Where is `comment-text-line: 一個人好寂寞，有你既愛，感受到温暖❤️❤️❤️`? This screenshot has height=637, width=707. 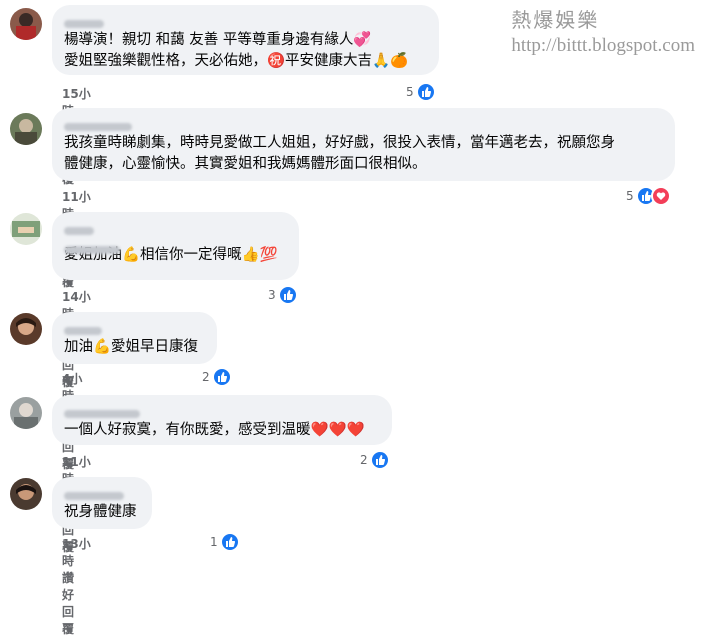 comment-text-line: 一個人好寂寞，有你既愛，感受到温暖❤️❤️❤️ is located at coordinates (214, 430).